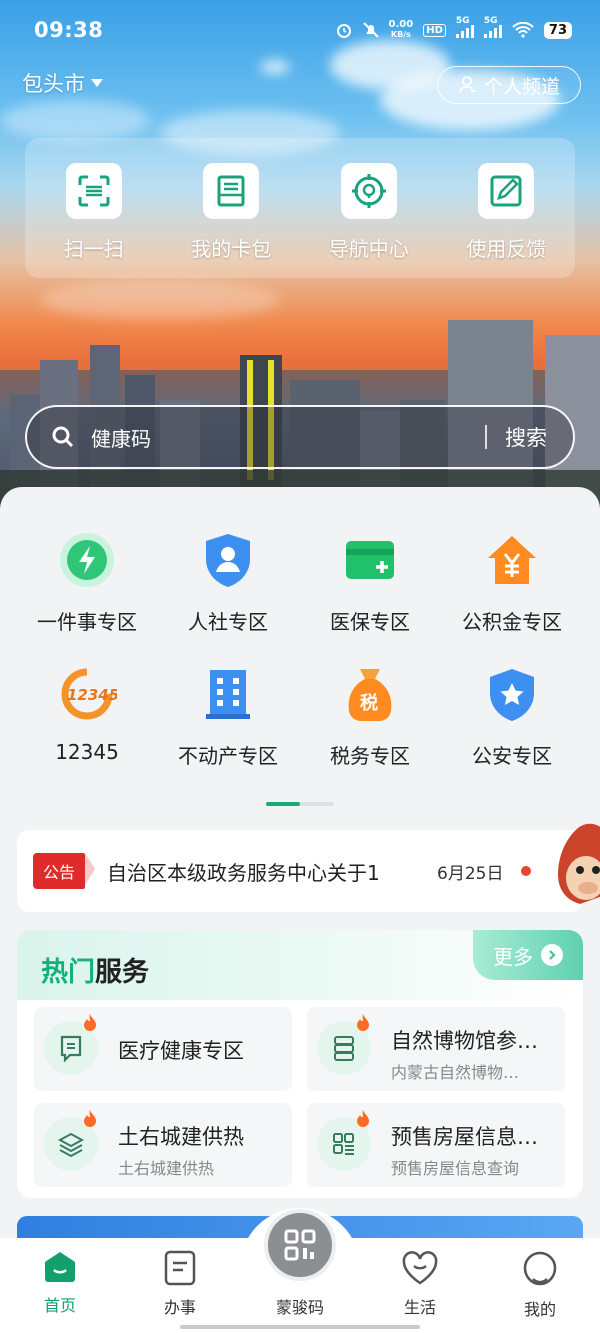 This screenshot has height=1333, width=600. Describe the element at coordinates (180, 1268) in the screenshot. I see `document-icon` at that location.